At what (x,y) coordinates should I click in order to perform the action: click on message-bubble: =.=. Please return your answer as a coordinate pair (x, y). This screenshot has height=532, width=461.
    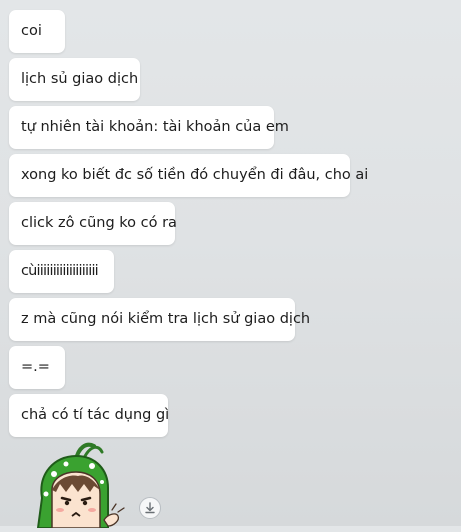
    Looking at the image, I should click on (37, 367).